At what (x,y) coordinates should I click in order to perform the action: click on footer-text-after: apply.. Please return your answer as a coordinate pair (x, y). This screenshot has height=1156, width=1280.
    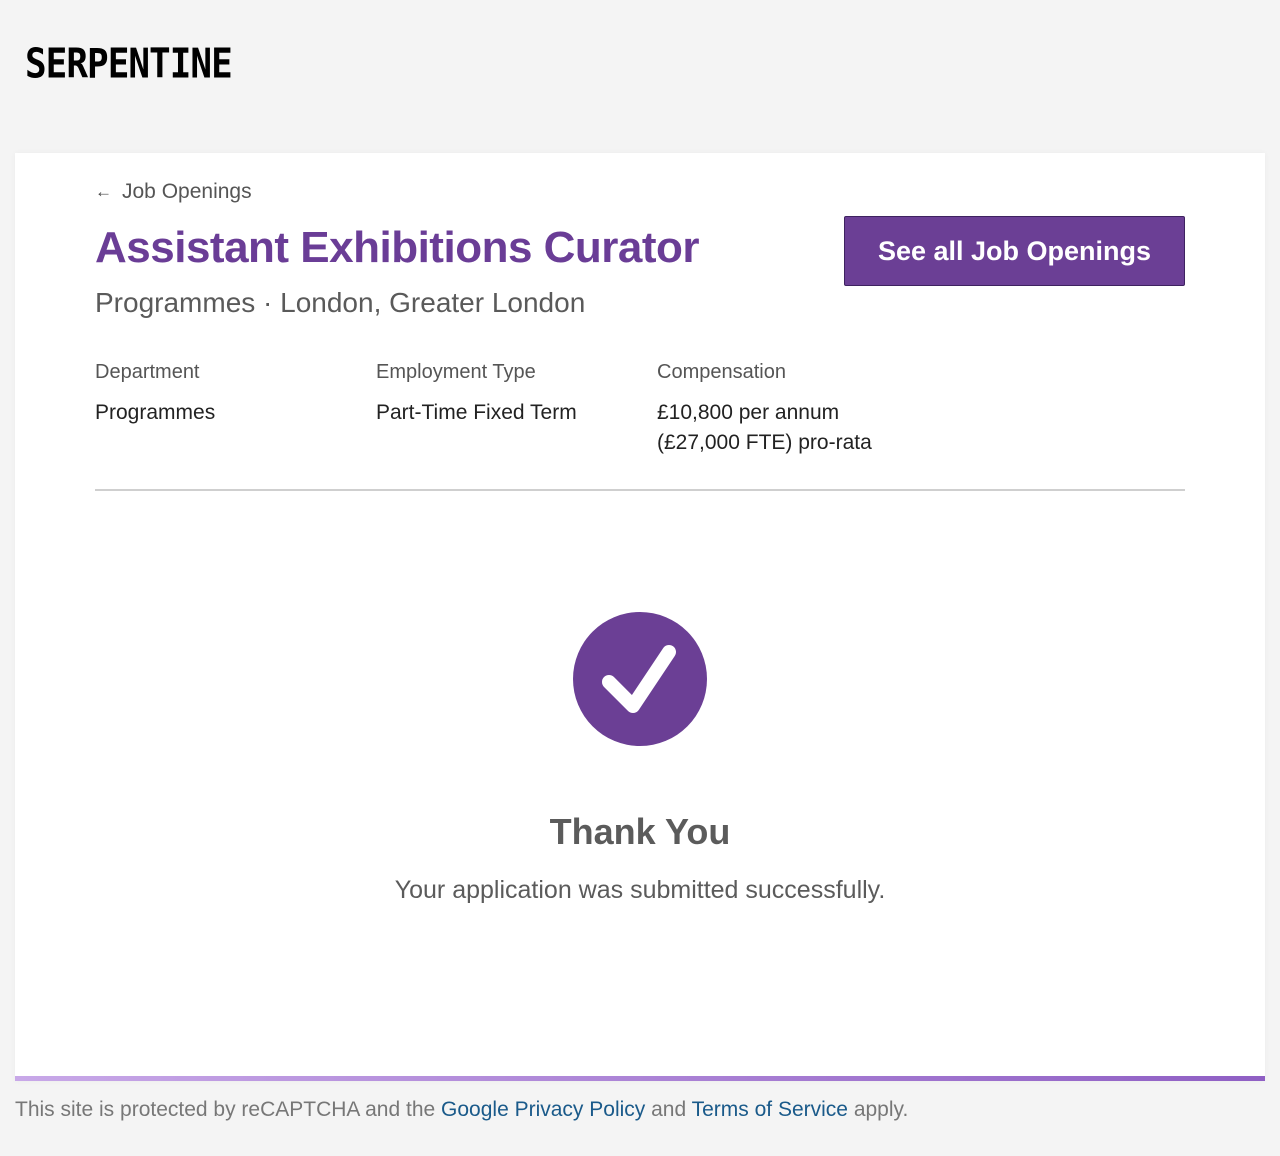
    Looking at the image, I should click on (878, 1109).